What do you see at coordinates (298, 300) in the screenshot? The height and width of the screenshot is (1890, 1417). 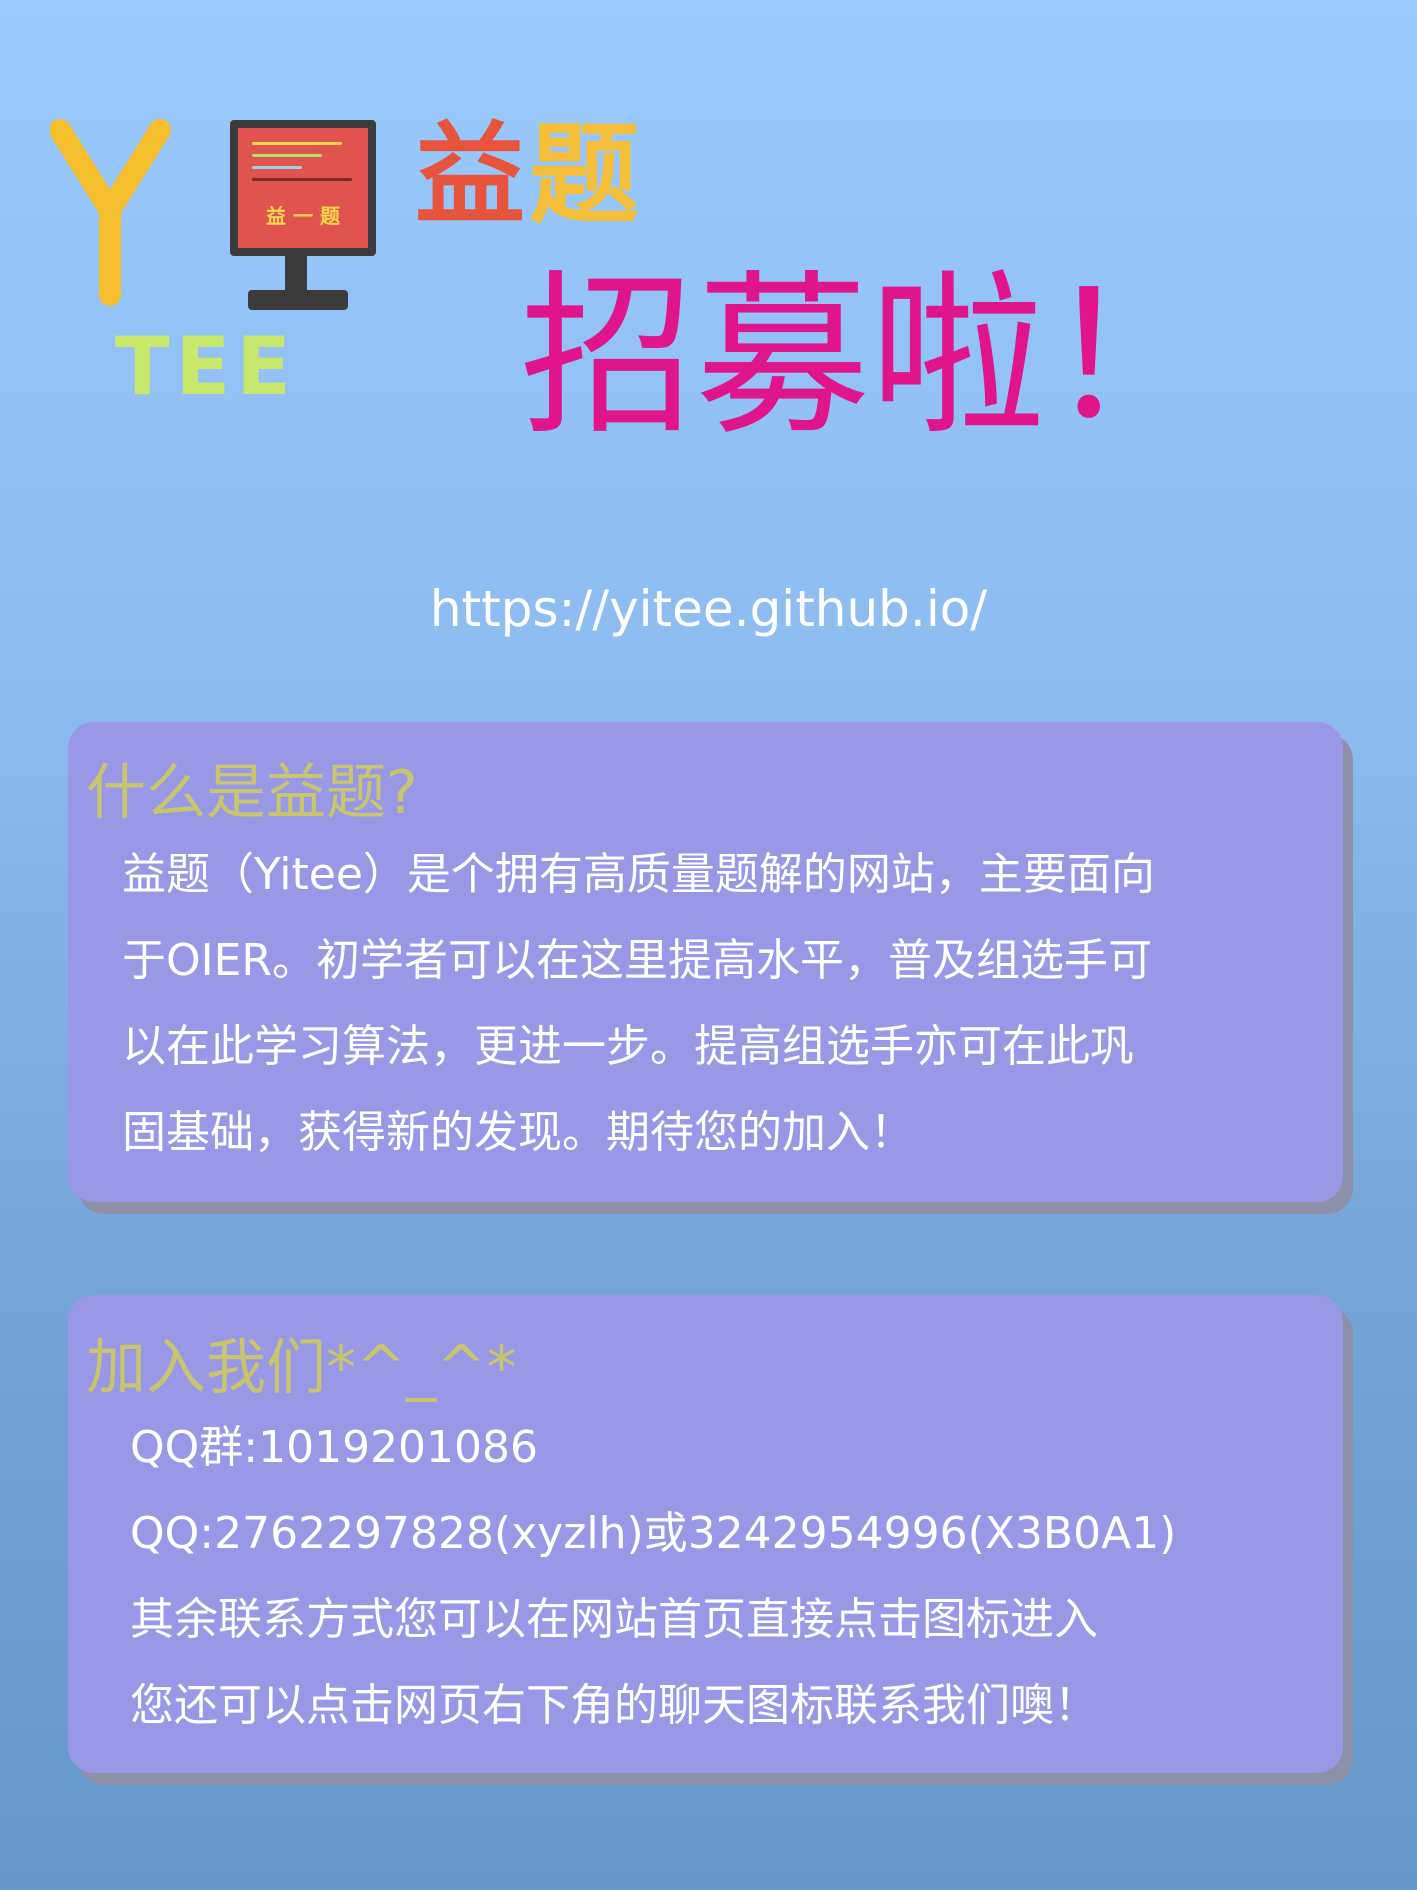 I see `monitor-base` at bounding box center [298, 300].